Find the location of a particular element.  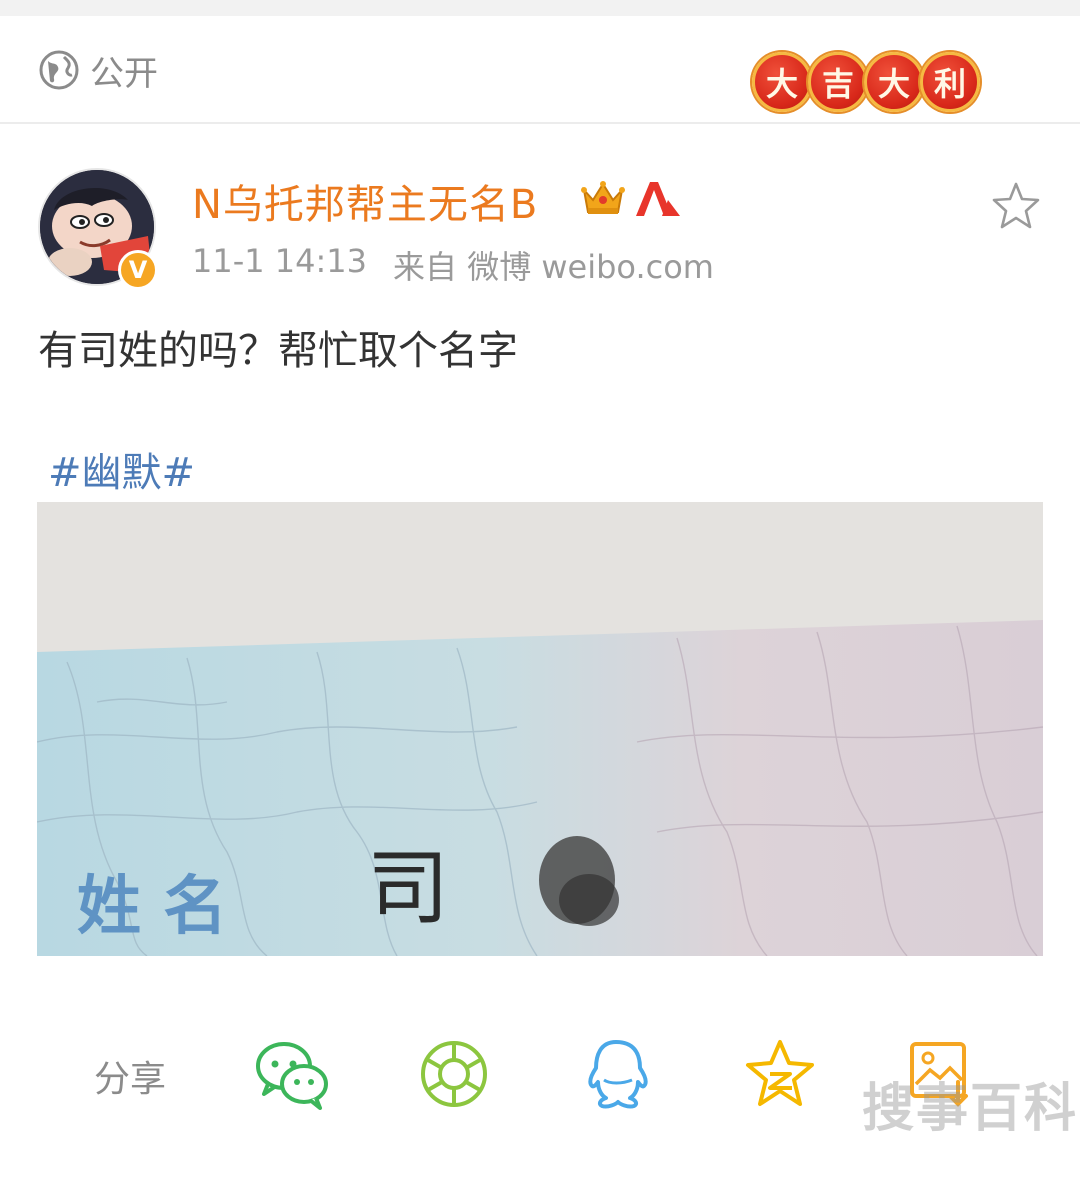

festival-seal-1: 大 is located at coordinates (782, 82).